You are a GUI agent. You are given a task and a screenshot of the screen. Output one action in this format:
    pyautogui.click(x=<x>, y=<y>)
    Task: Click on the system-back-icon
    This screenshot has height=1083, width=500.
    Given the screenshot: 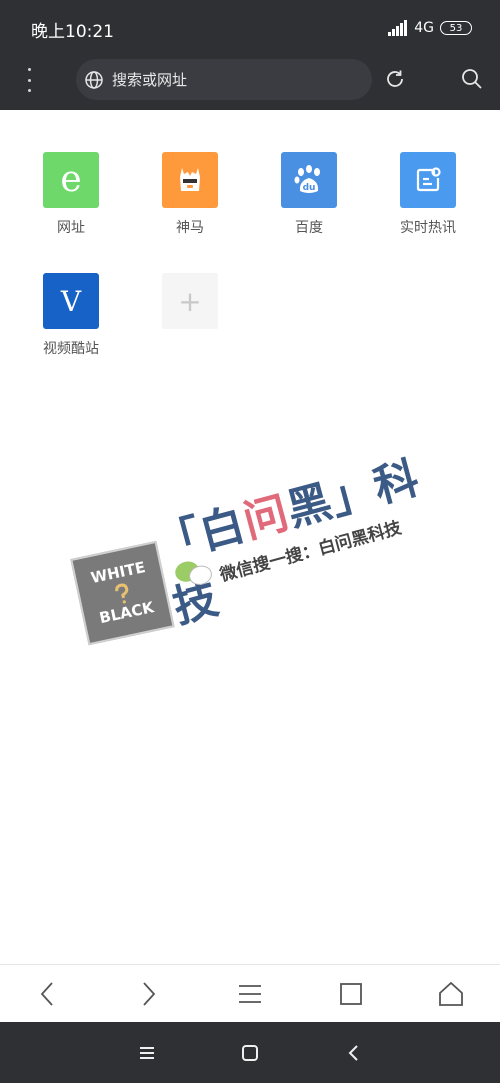 What is the action you would take?
    pyautogui.click(x=354, y=1053)
    